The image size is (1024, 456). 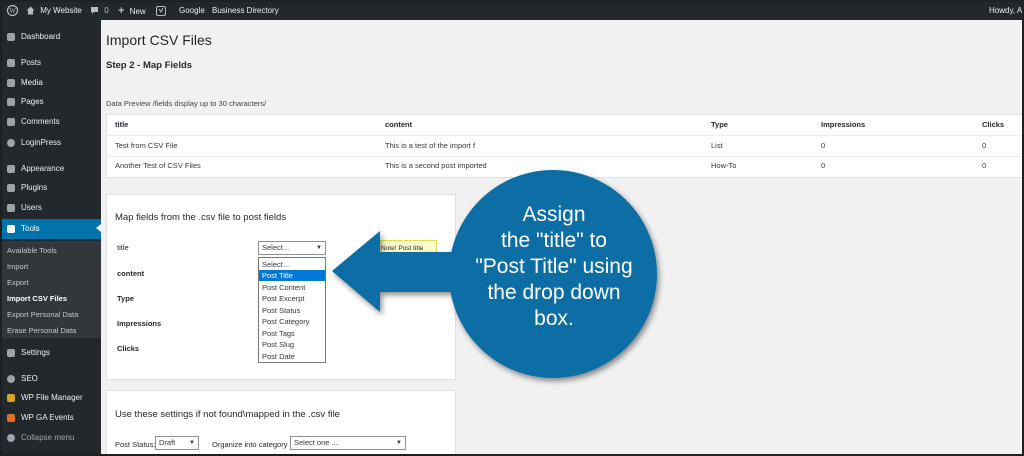 What do you see at coordinates (554, 240) in the screenshot?
I see `callout-line: the "title" to` at bounding box center [554, 240].